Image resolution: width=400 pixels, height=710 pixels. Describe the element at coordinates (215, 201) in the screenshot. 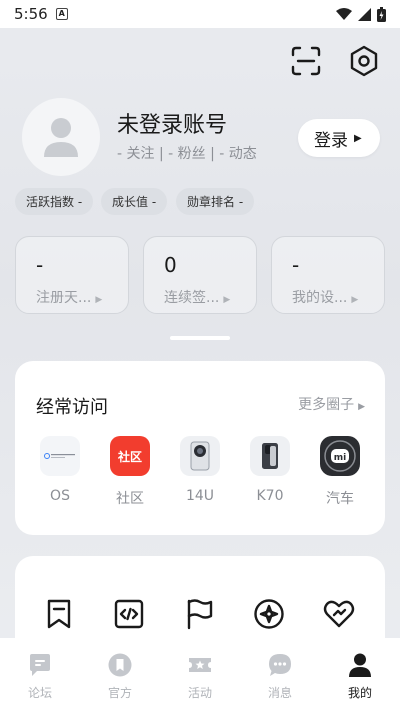

I see `chip-medal-rank: 勋章排名 -` at that location.